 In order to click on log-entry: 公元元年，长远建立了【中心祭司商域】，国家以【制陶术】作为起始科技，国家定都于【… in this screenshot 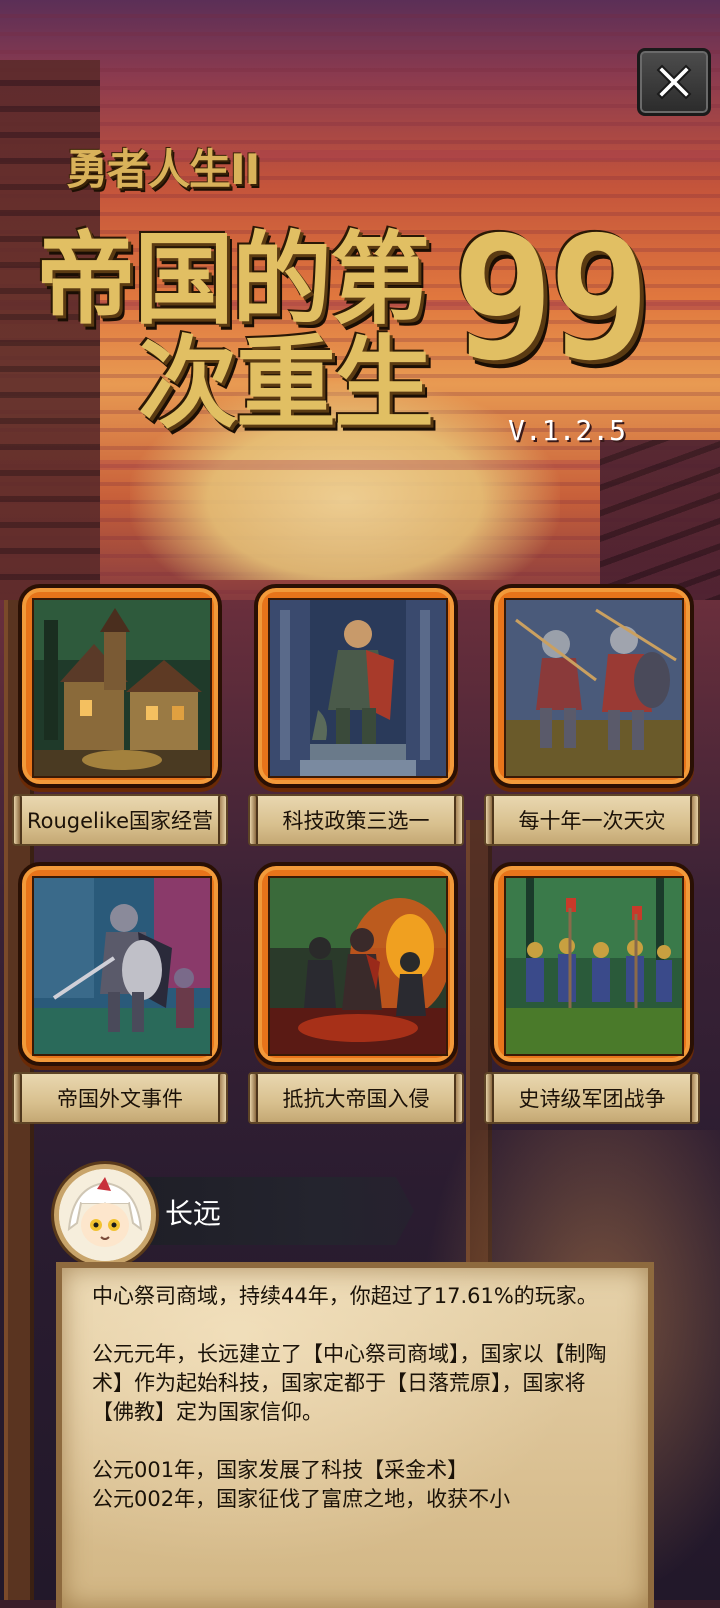, I will do `click(349, 1383)`.